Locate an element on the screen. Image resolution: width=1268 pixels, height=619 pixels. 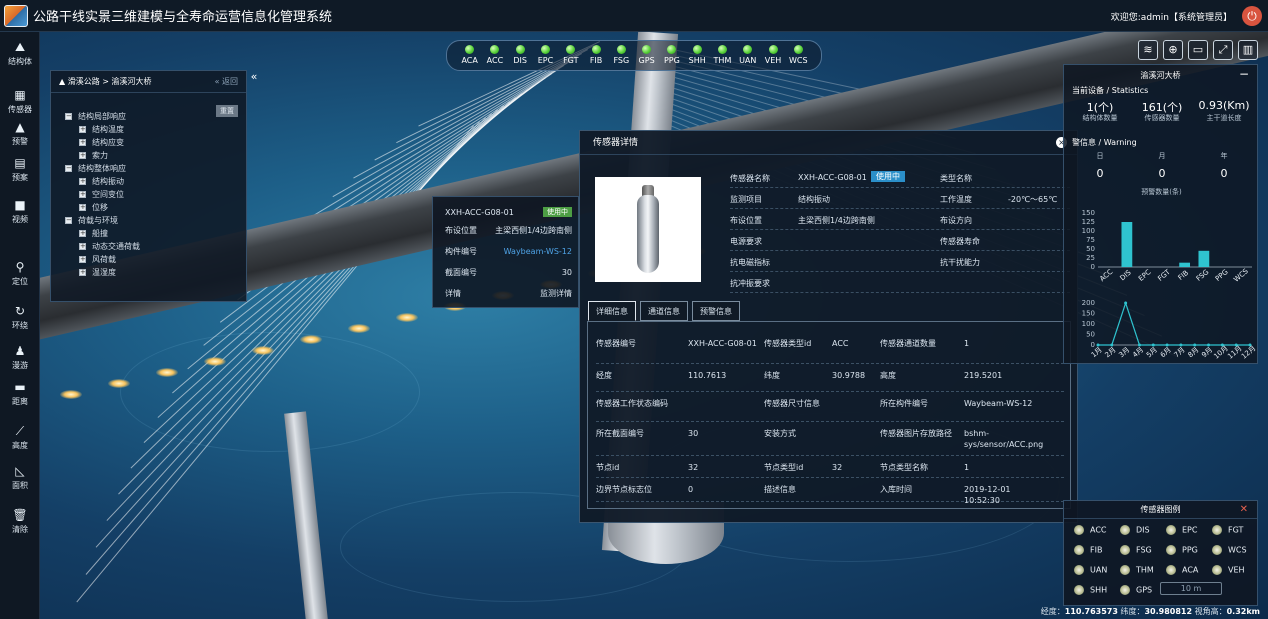
table-cell-value: 110.7613 is located at coordinates (707, 375).